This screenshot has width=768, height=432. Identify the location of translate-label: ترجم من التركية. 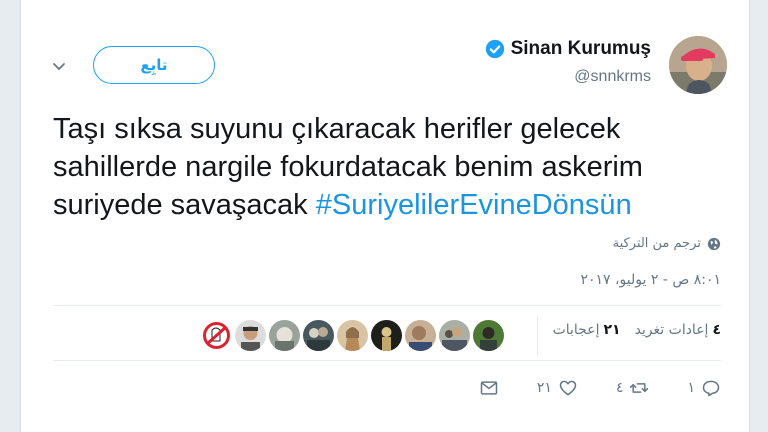
(656, 243).